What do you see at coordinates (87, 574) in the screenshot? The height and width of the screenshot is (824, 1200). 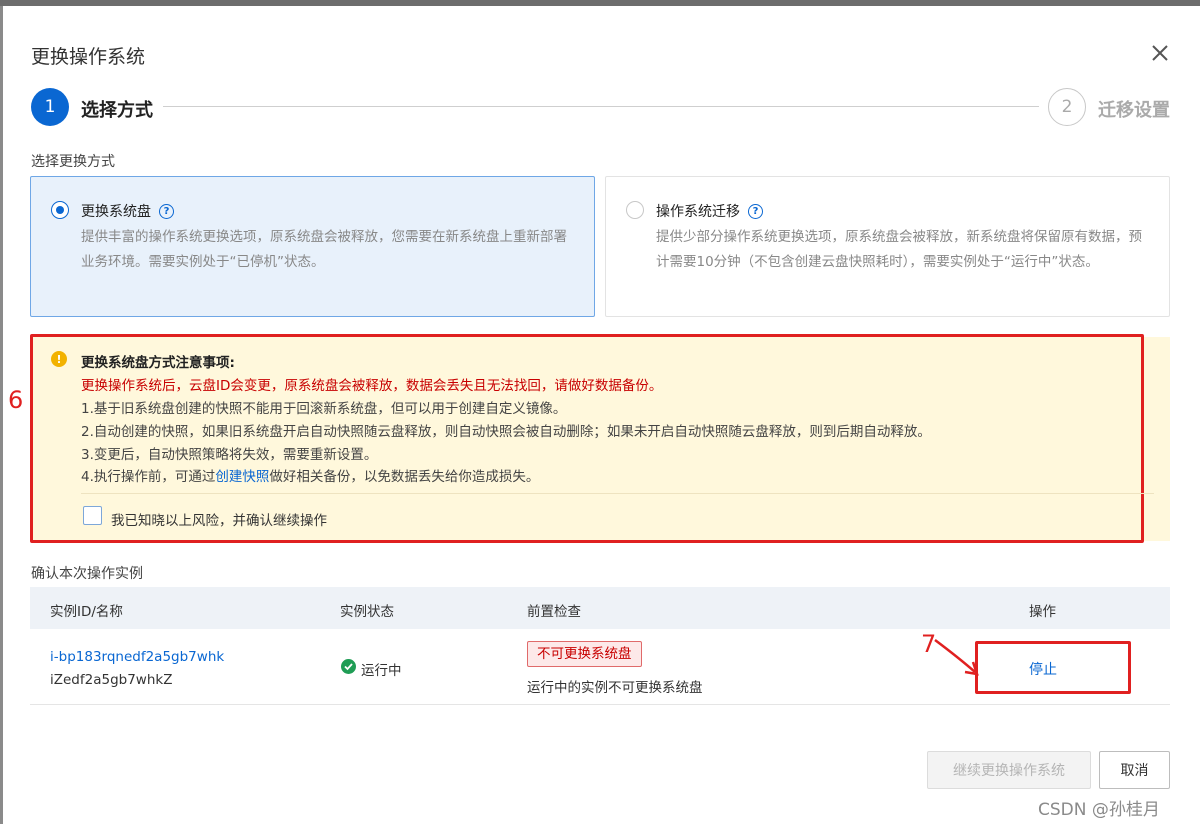 I see `instances-section-label: 确认本次操作实例` at bounding box center [87, 574].